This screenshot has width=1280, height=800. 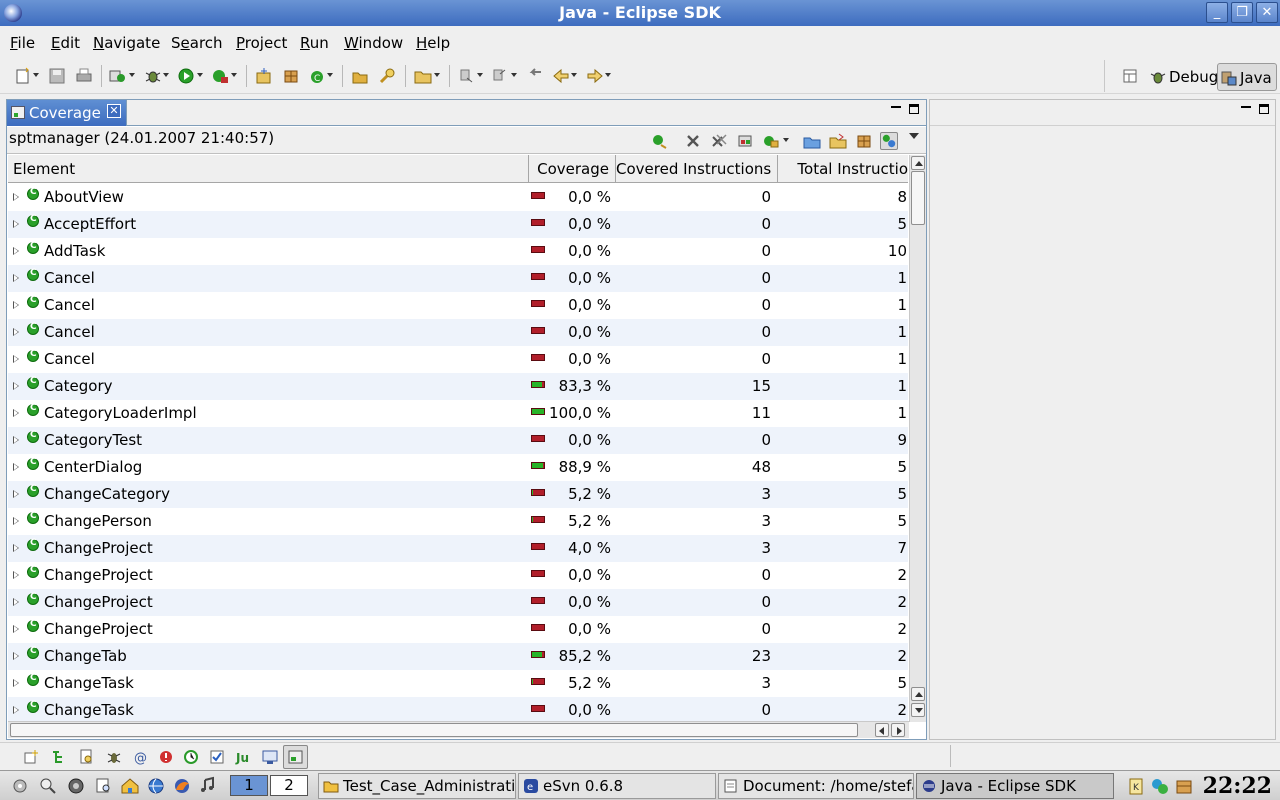 I want to click on task-test-case-administration: Test_Case_Administration, so click(x=417, y=786).